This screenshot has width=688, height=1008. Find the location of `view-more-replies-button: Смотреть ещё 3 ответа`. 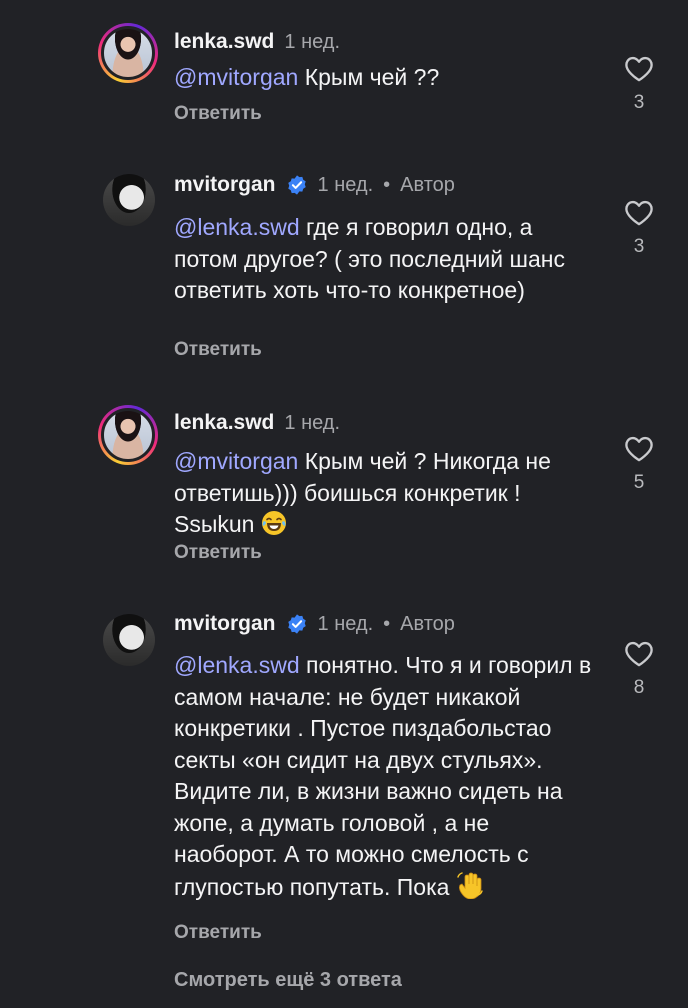

view-more-replies-button: Смотреть ещё 3 ответа is located at coordinates (288, 980).